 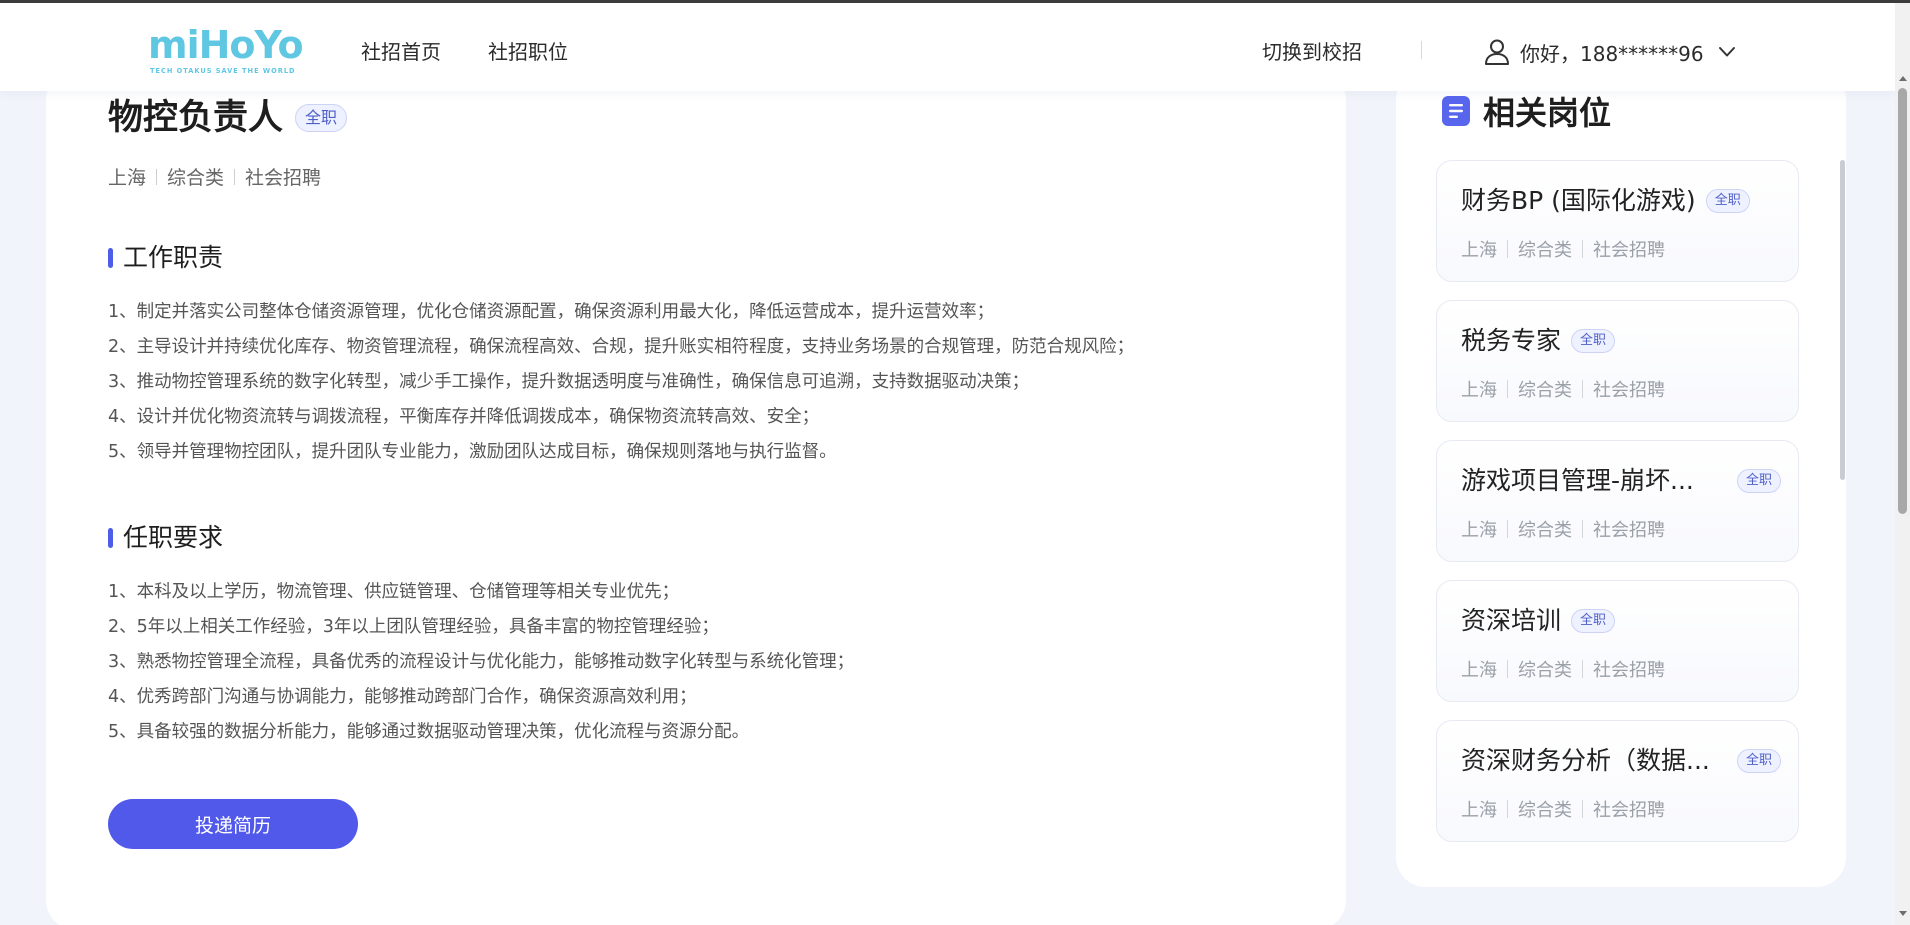 What do you see at coordinates (1617, 781) in the screenshot?
I see `related-job-card: 资深财务分析（数据... 全职 上海 综合类 社会招聘` at bounding box center [1617, 781].